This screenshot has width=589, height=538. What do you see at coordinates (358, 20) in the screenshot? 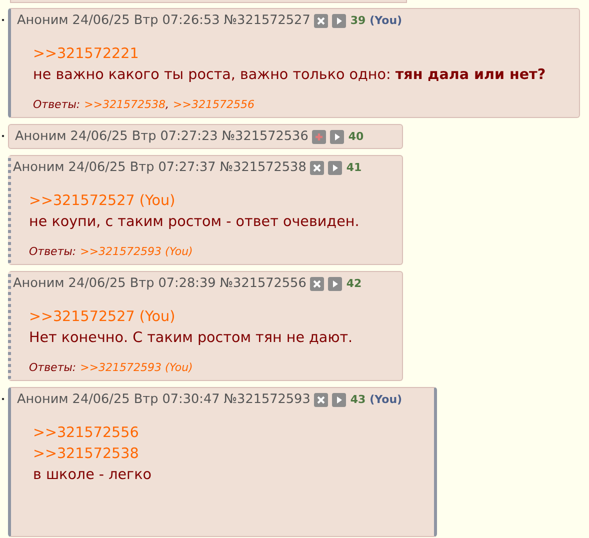
I see `post-count: 39` at bounding box center [358, 20].